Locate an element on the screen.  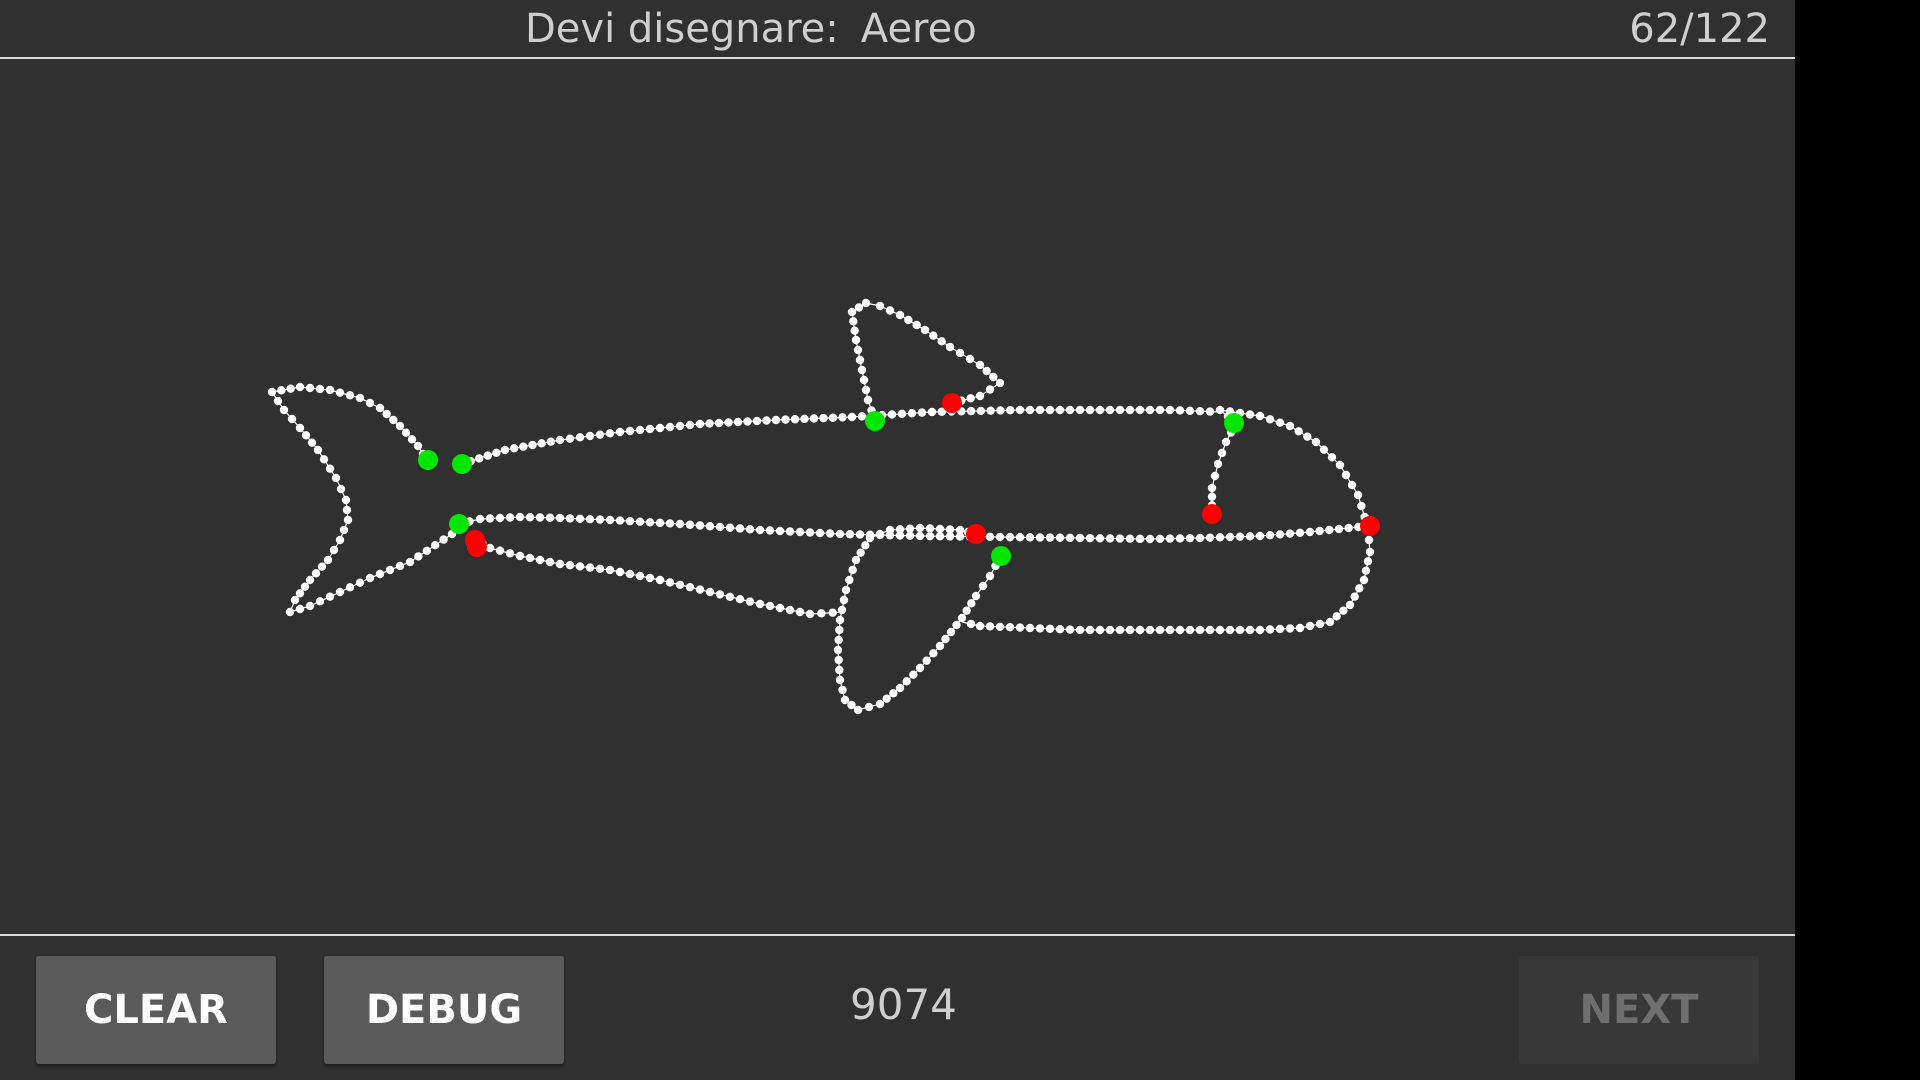
next-button: NEXT is located at coordinates (1639, 1010).